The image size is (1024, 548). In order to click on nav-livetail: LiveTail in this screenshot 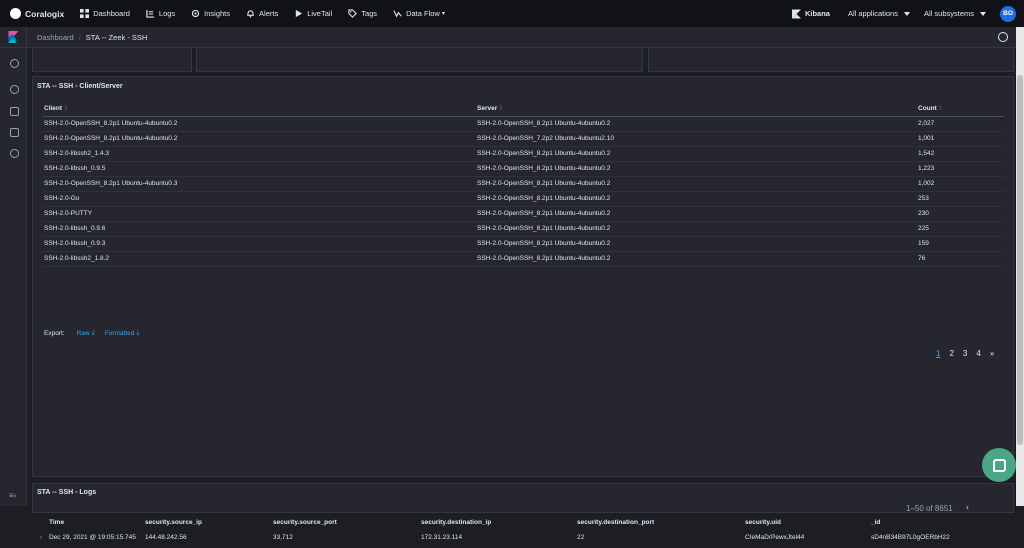, I will do `click(313, 13)`.